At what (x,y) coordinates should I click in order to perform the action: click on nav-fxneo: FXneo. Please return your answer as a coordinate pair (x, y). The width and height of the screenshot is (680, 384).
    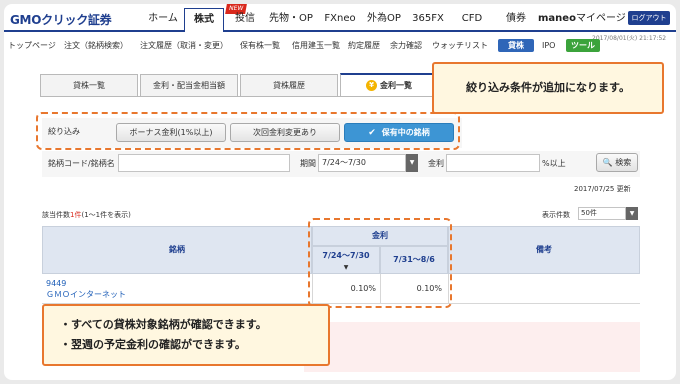
    Looking at the image, I should click on (340, 19).